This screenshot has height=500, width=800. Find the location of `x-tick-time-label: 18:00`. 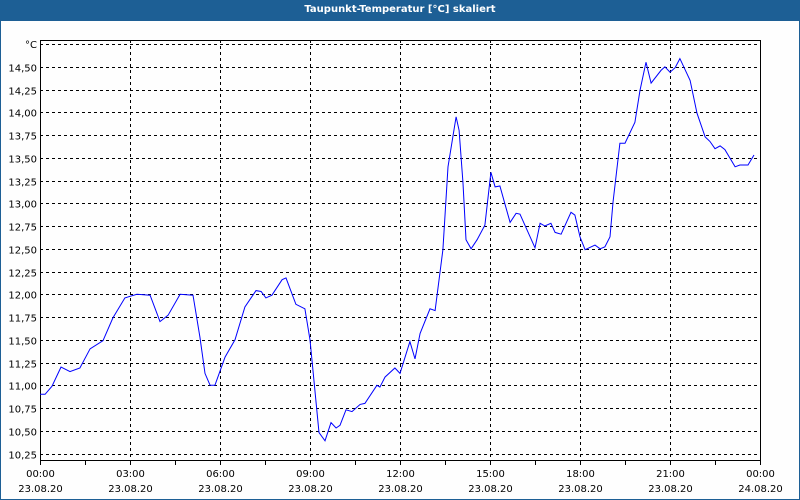

x-tick-time-label: 18:00 is located at coordinates (580, 474).